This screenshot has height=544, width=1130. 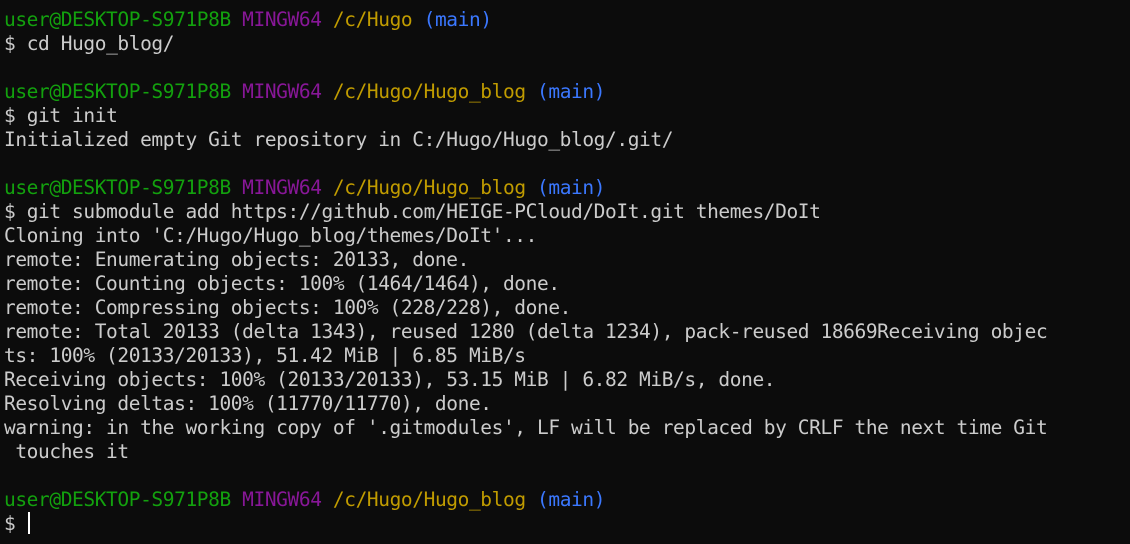 I want to click on prompt-path: /c/Hugo, so click(x=372, y=19).